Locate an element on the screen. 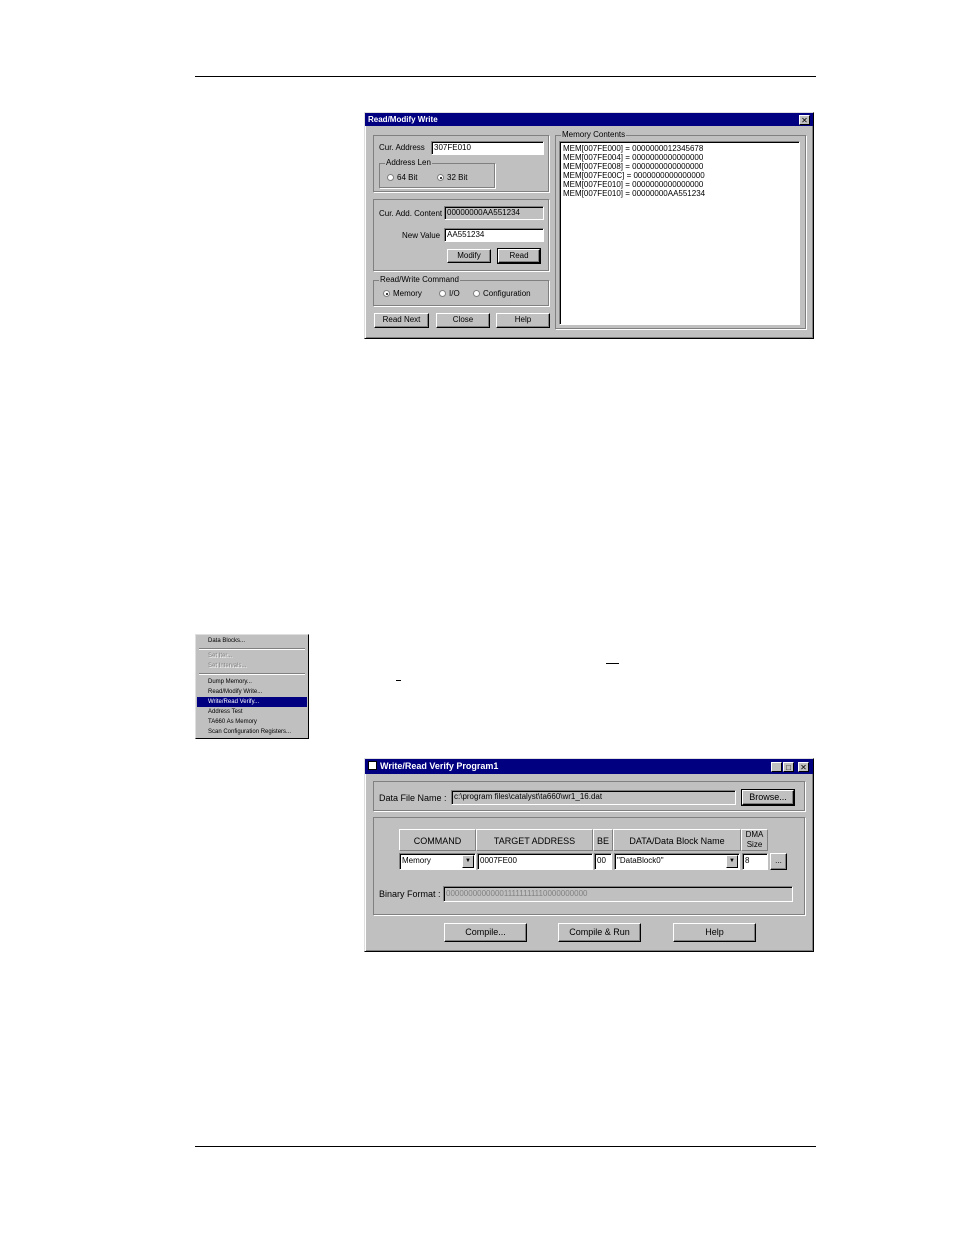 The image size is (954, 1235). memory-line: MEM[007FE010] = 0000000000000000 is located at coordinates (633, 184).